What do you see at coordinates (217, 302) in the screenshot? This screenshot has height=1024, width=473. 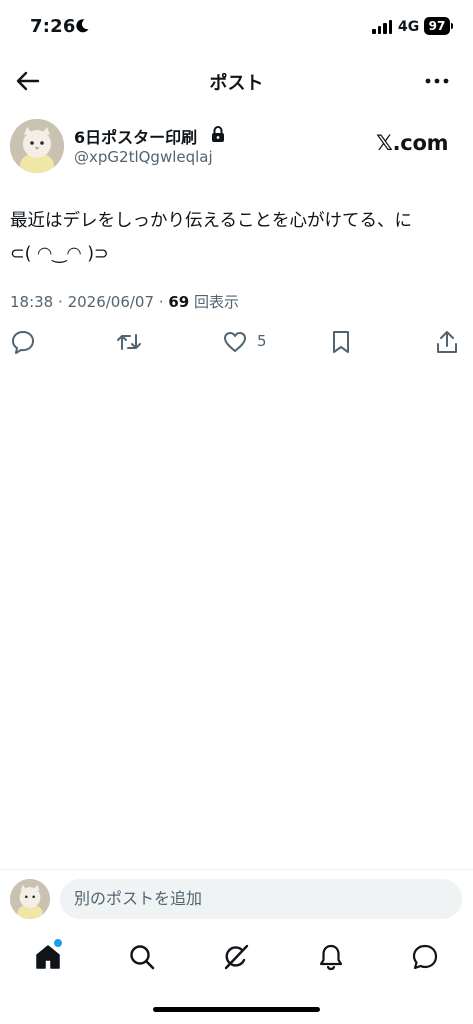 I see `views-label: 回表示` at bounding box center [217, 302].